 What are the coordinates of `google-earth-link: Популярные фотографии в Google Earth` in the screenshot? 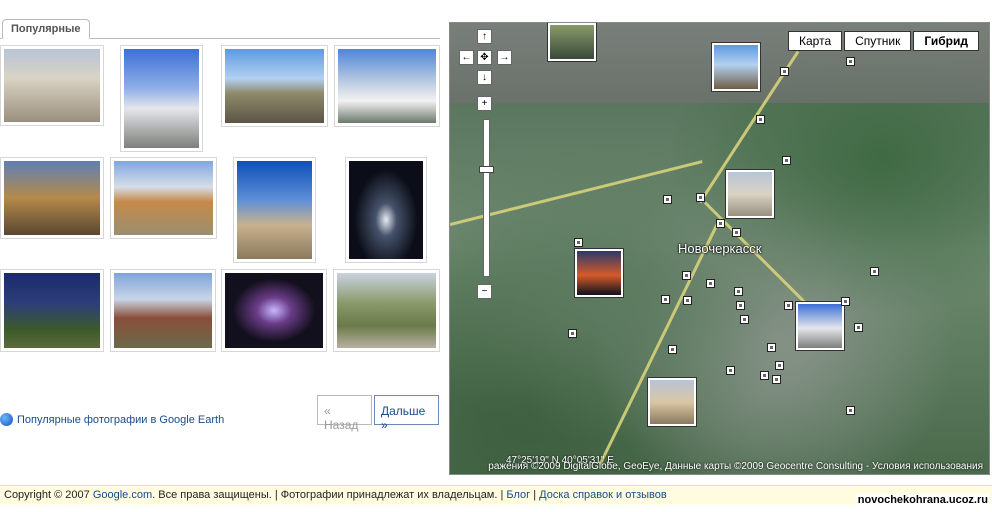 It's located at (112, 419).